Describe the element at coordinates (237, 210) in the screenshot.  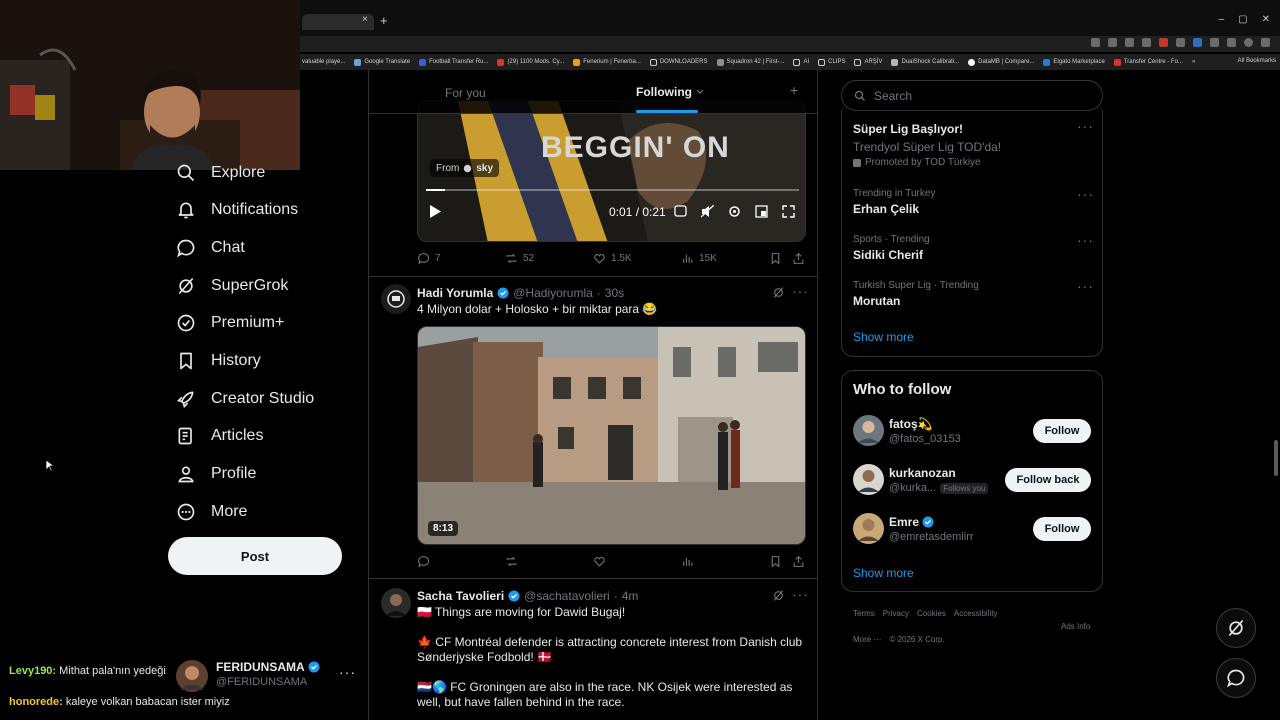
I see `nav-notifications: Notifications` at that location.